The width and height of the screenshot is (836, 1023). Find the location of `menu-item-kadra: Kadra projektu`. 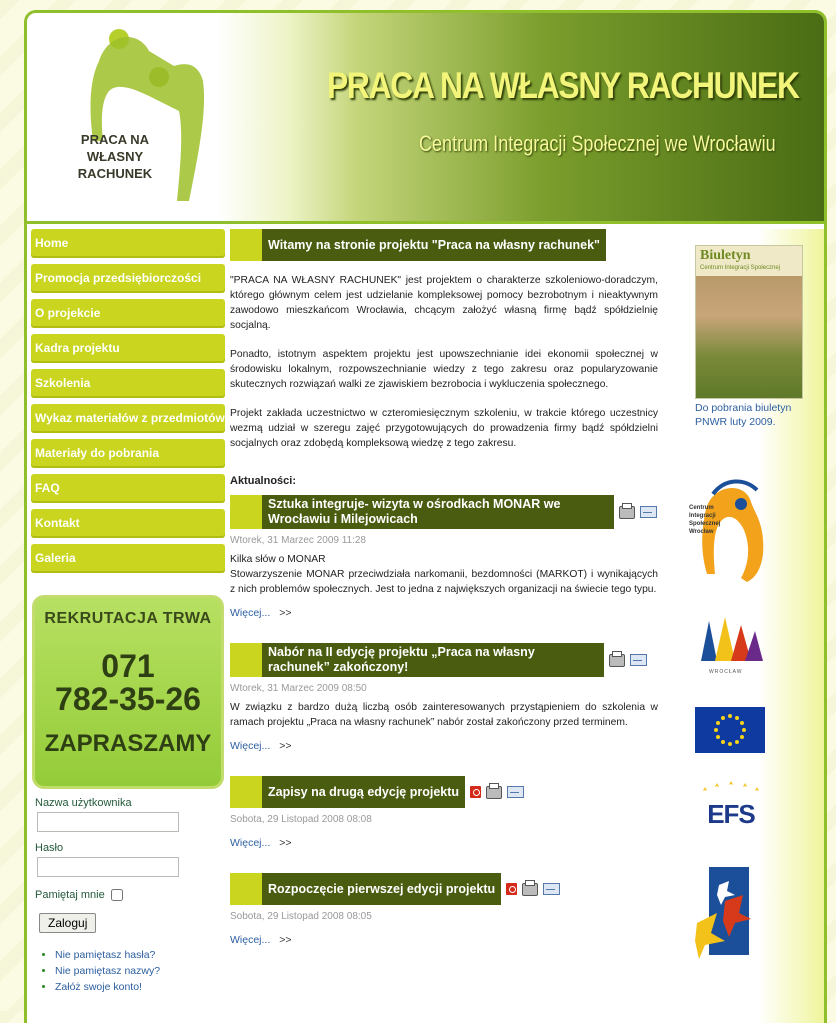

menu-item-kadra: Kadra projektu is located at coordinates (128, 348).